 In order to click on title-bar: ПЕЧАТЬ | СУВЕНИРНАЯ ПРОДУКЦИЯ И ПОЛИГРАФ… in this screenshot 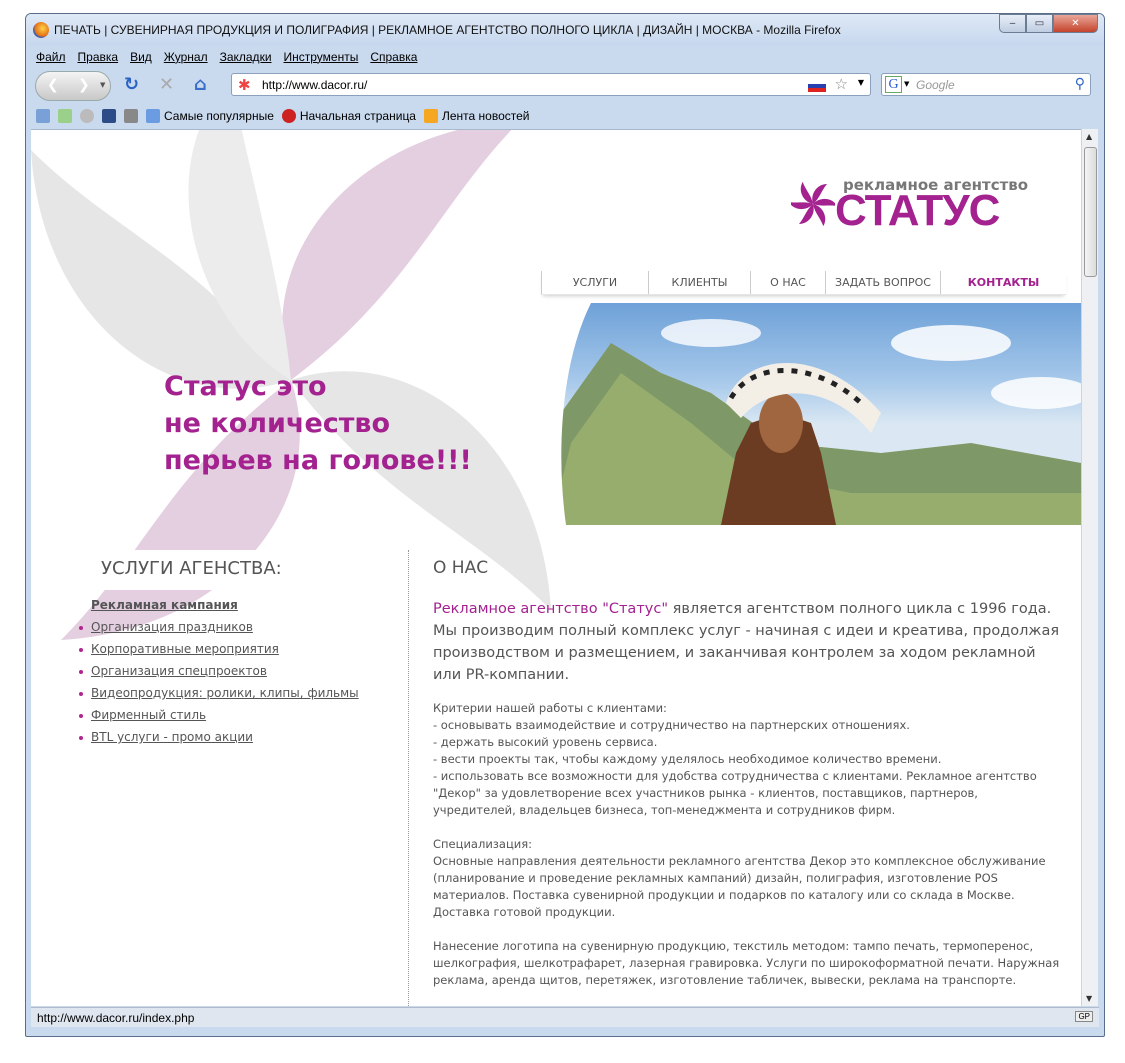, I will do `click(565, 30)`.